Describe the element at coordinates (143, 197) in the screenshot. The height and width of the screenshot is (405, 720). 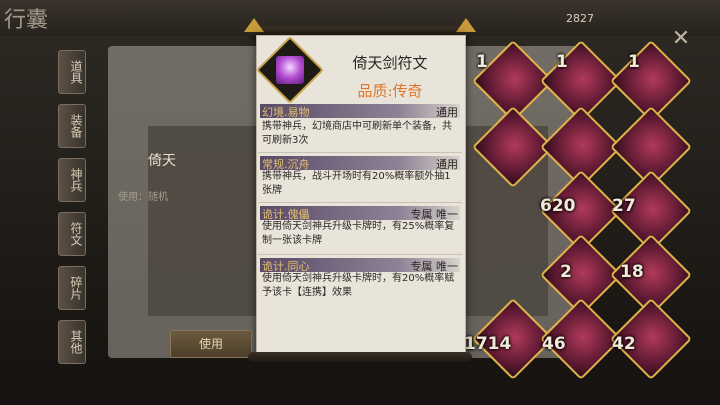
I see `background-dialog-text: 使用：随机` at that location.